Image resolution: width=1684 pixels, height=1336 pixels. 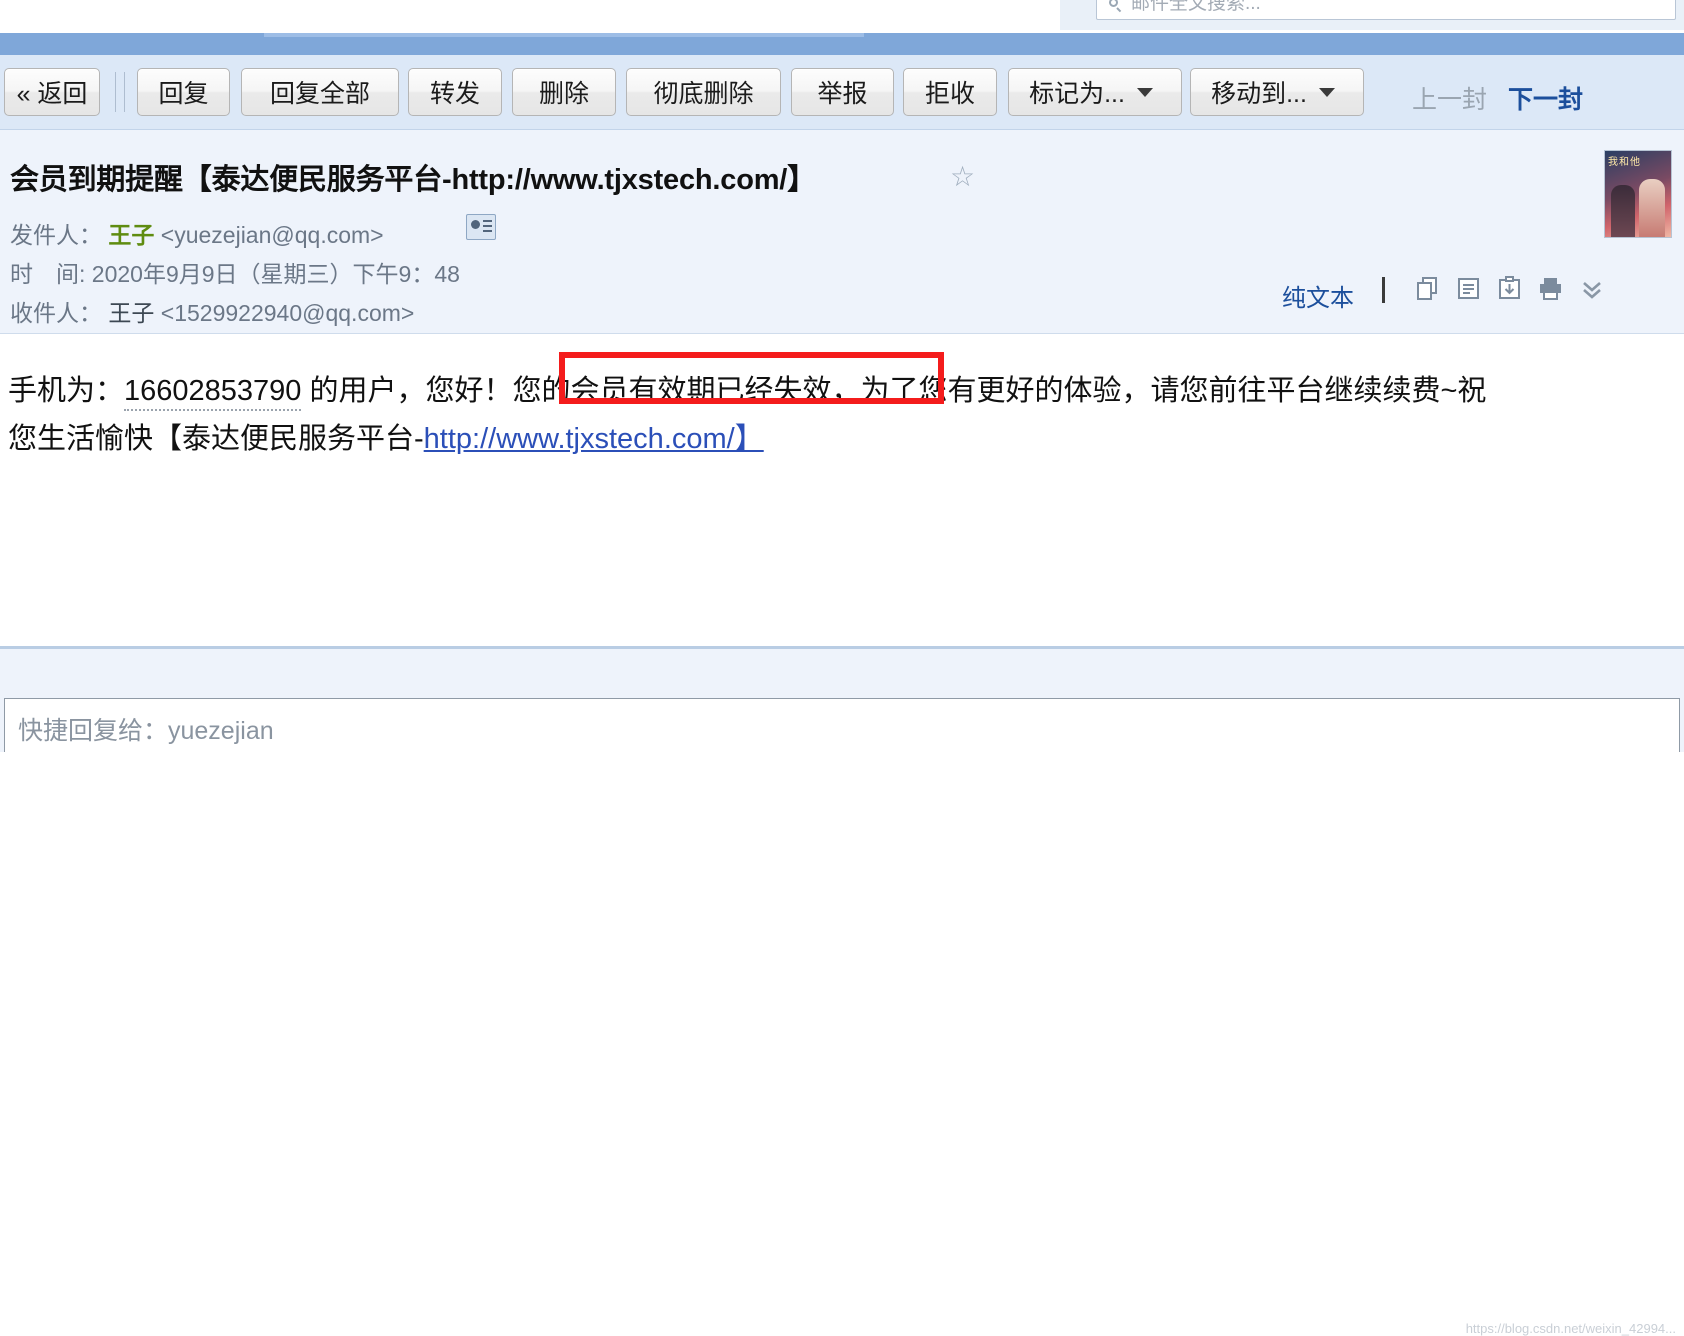 What do you see at coordinates (272, 235) in the screenshot?
I see `sender-address: <yuezejian@qq.com>` at bounding box center [272, 235].